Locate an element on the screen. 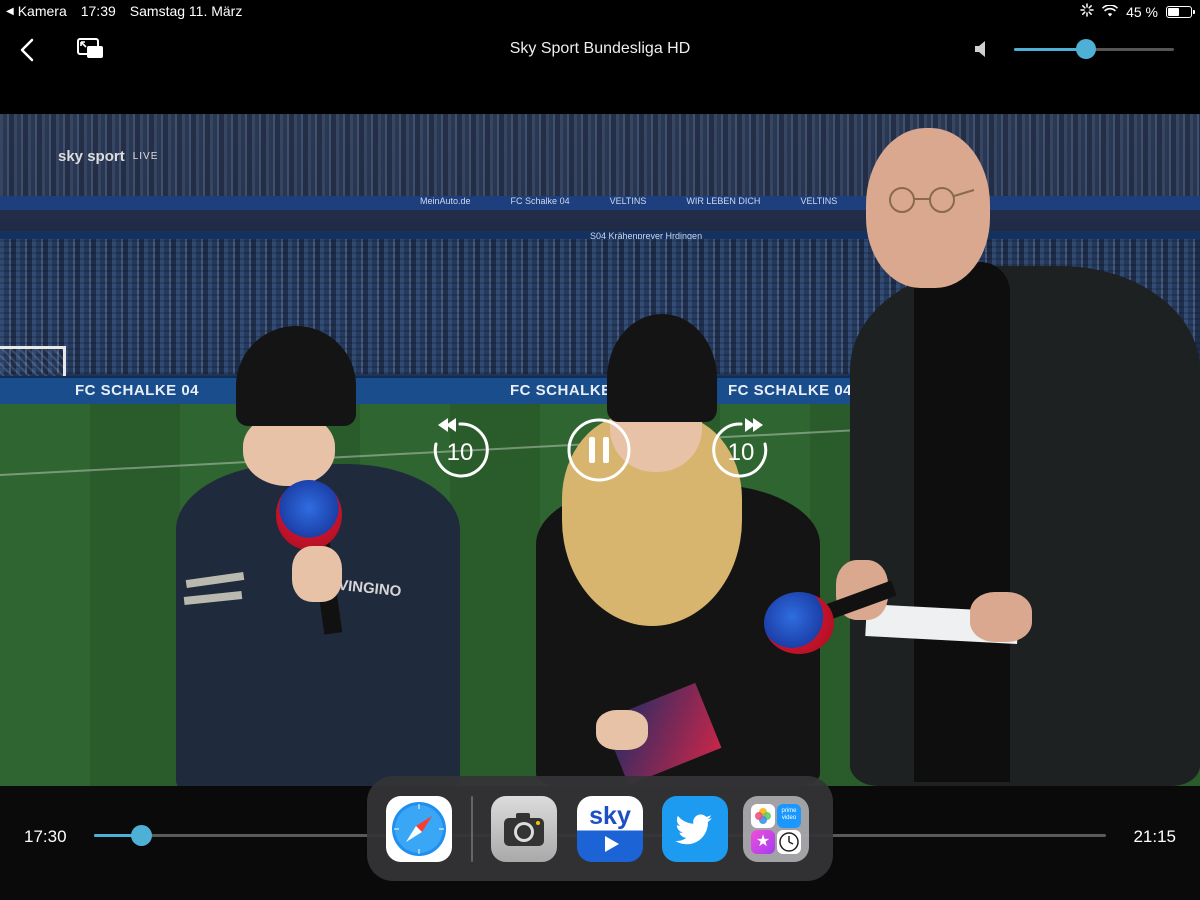 The image size is (1200, 900). app-dock: sky prime video ★ is located at coordinates (600, 828).